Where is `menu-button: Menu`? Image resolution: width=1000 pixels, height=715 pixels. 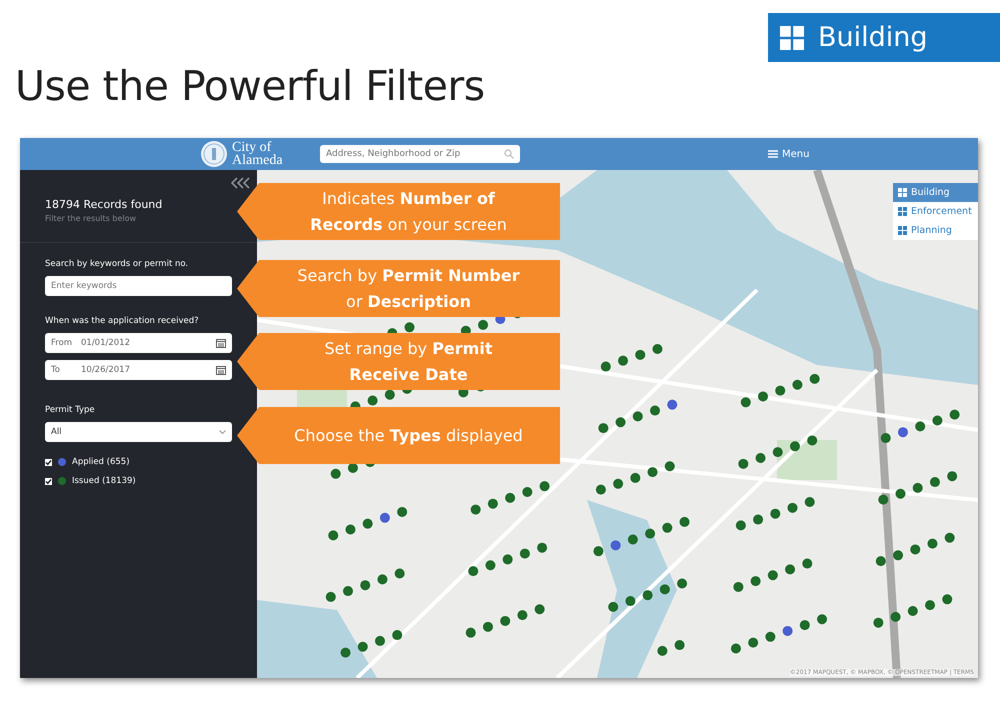 menu-button: Menu is located at coordinates (789, 154).